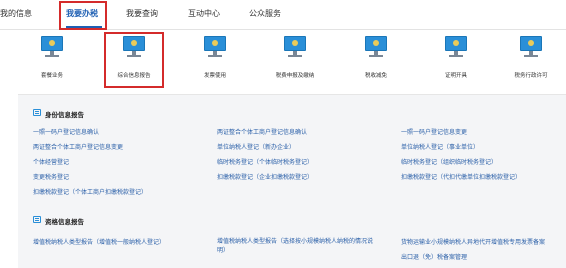 This screenshot has width=566, height=268. What do you see at coordinates (455, 76) in the screenshot?
I see `service-label: 证明开具` at bounding box center [455, 76].